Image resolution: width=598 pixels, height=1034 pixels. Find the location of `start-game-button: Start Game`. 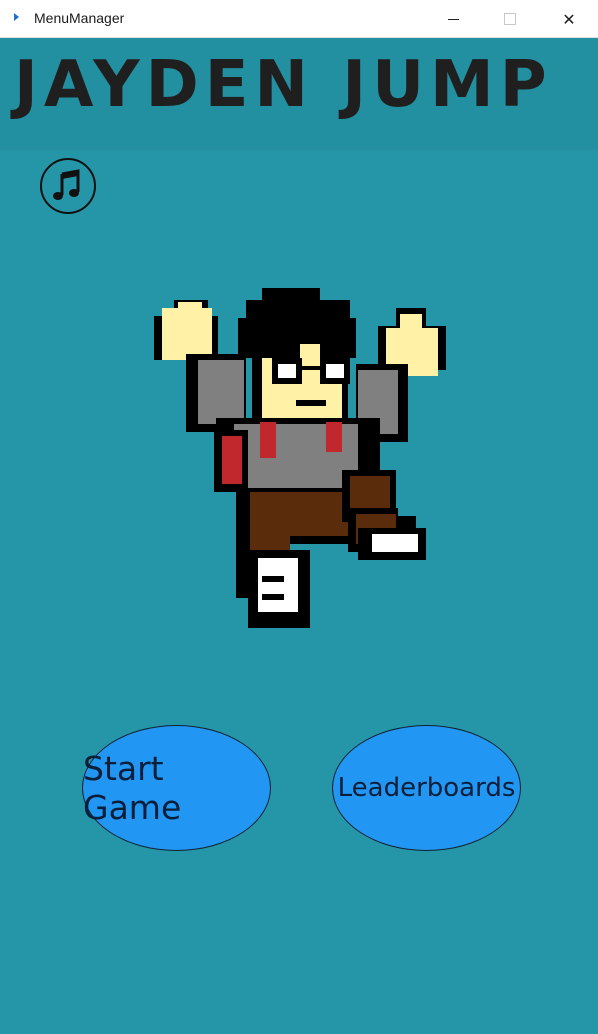

start-game-button: Start Game is located at coordinates (176, 788).